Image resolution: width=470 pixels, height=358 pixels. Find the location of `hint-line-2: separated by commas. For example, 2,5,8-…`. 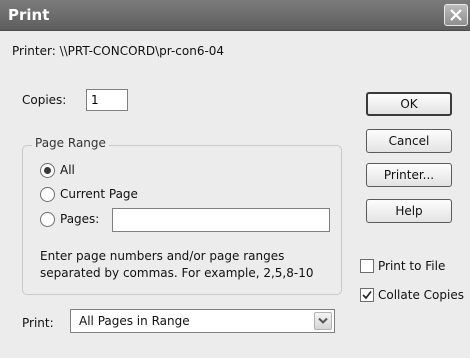

hint-line-2: separated by commas. For example, 2,5,8-… is located at coordinates (177, 273).